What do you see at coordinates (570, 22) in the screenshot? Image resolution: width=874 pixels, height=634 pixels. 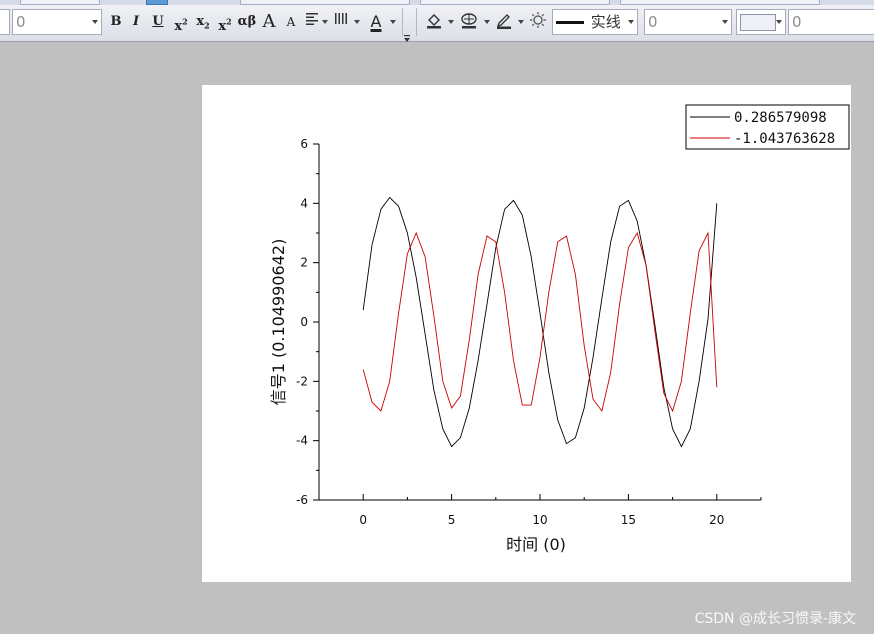 I see `solid-line-icon` at bounding box center [570, 22].